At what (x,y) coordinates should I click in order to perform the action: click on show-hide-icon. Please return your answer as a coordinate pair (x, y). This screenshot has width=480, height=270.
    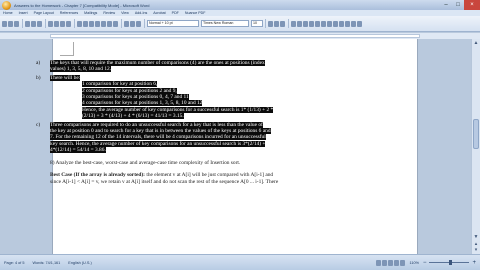
    Looking at the image, I should click on (126, 23).